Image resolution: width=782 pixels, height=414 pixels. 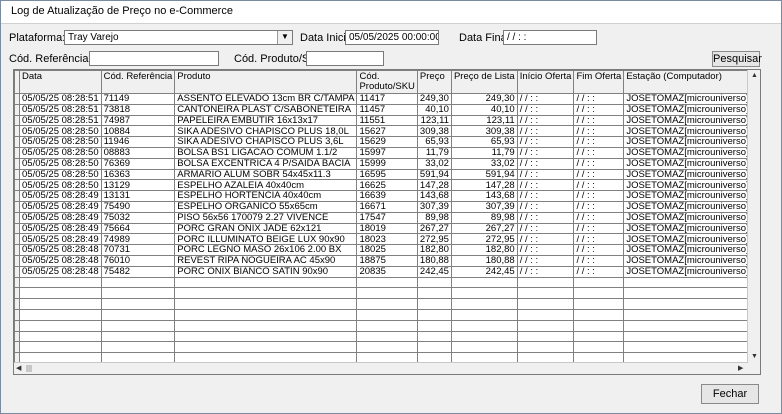 I want to click on chevron-down-icon: ▼, so click(x=284, y=37).